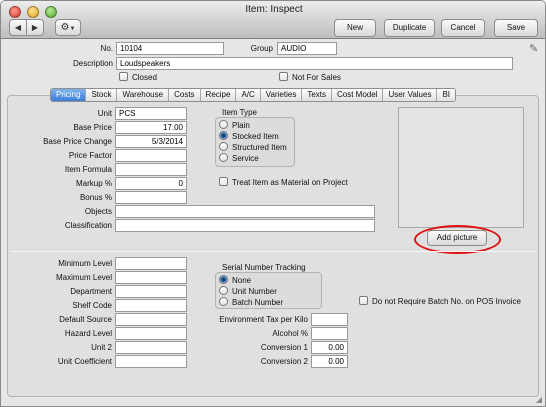  Describe the element at coordinates (446, 301) in the screenshot. I see `pos-batch-label: Do not Require Batch No. on POS Invoice` at that location.